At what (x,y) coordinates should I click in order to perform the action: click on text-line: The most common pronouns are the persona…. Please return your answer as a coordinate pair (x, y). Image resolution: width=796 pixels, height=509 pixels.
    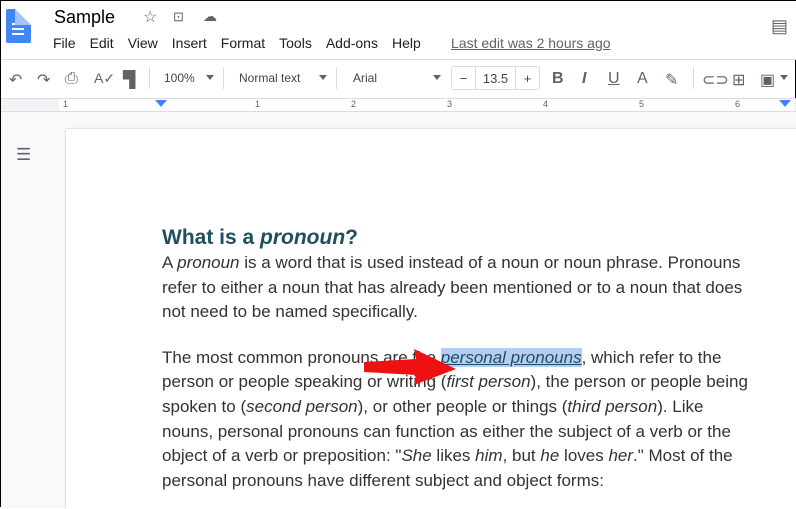
    Looking at the image, I should click on (474, 358).